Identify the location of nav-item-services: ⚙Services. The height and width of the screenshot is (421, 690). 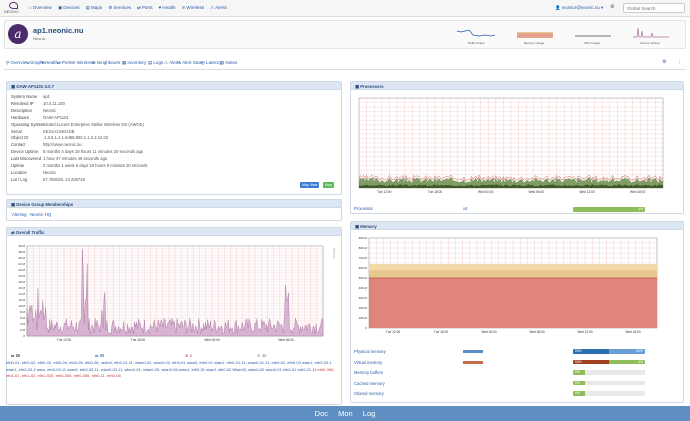
(119, 8).